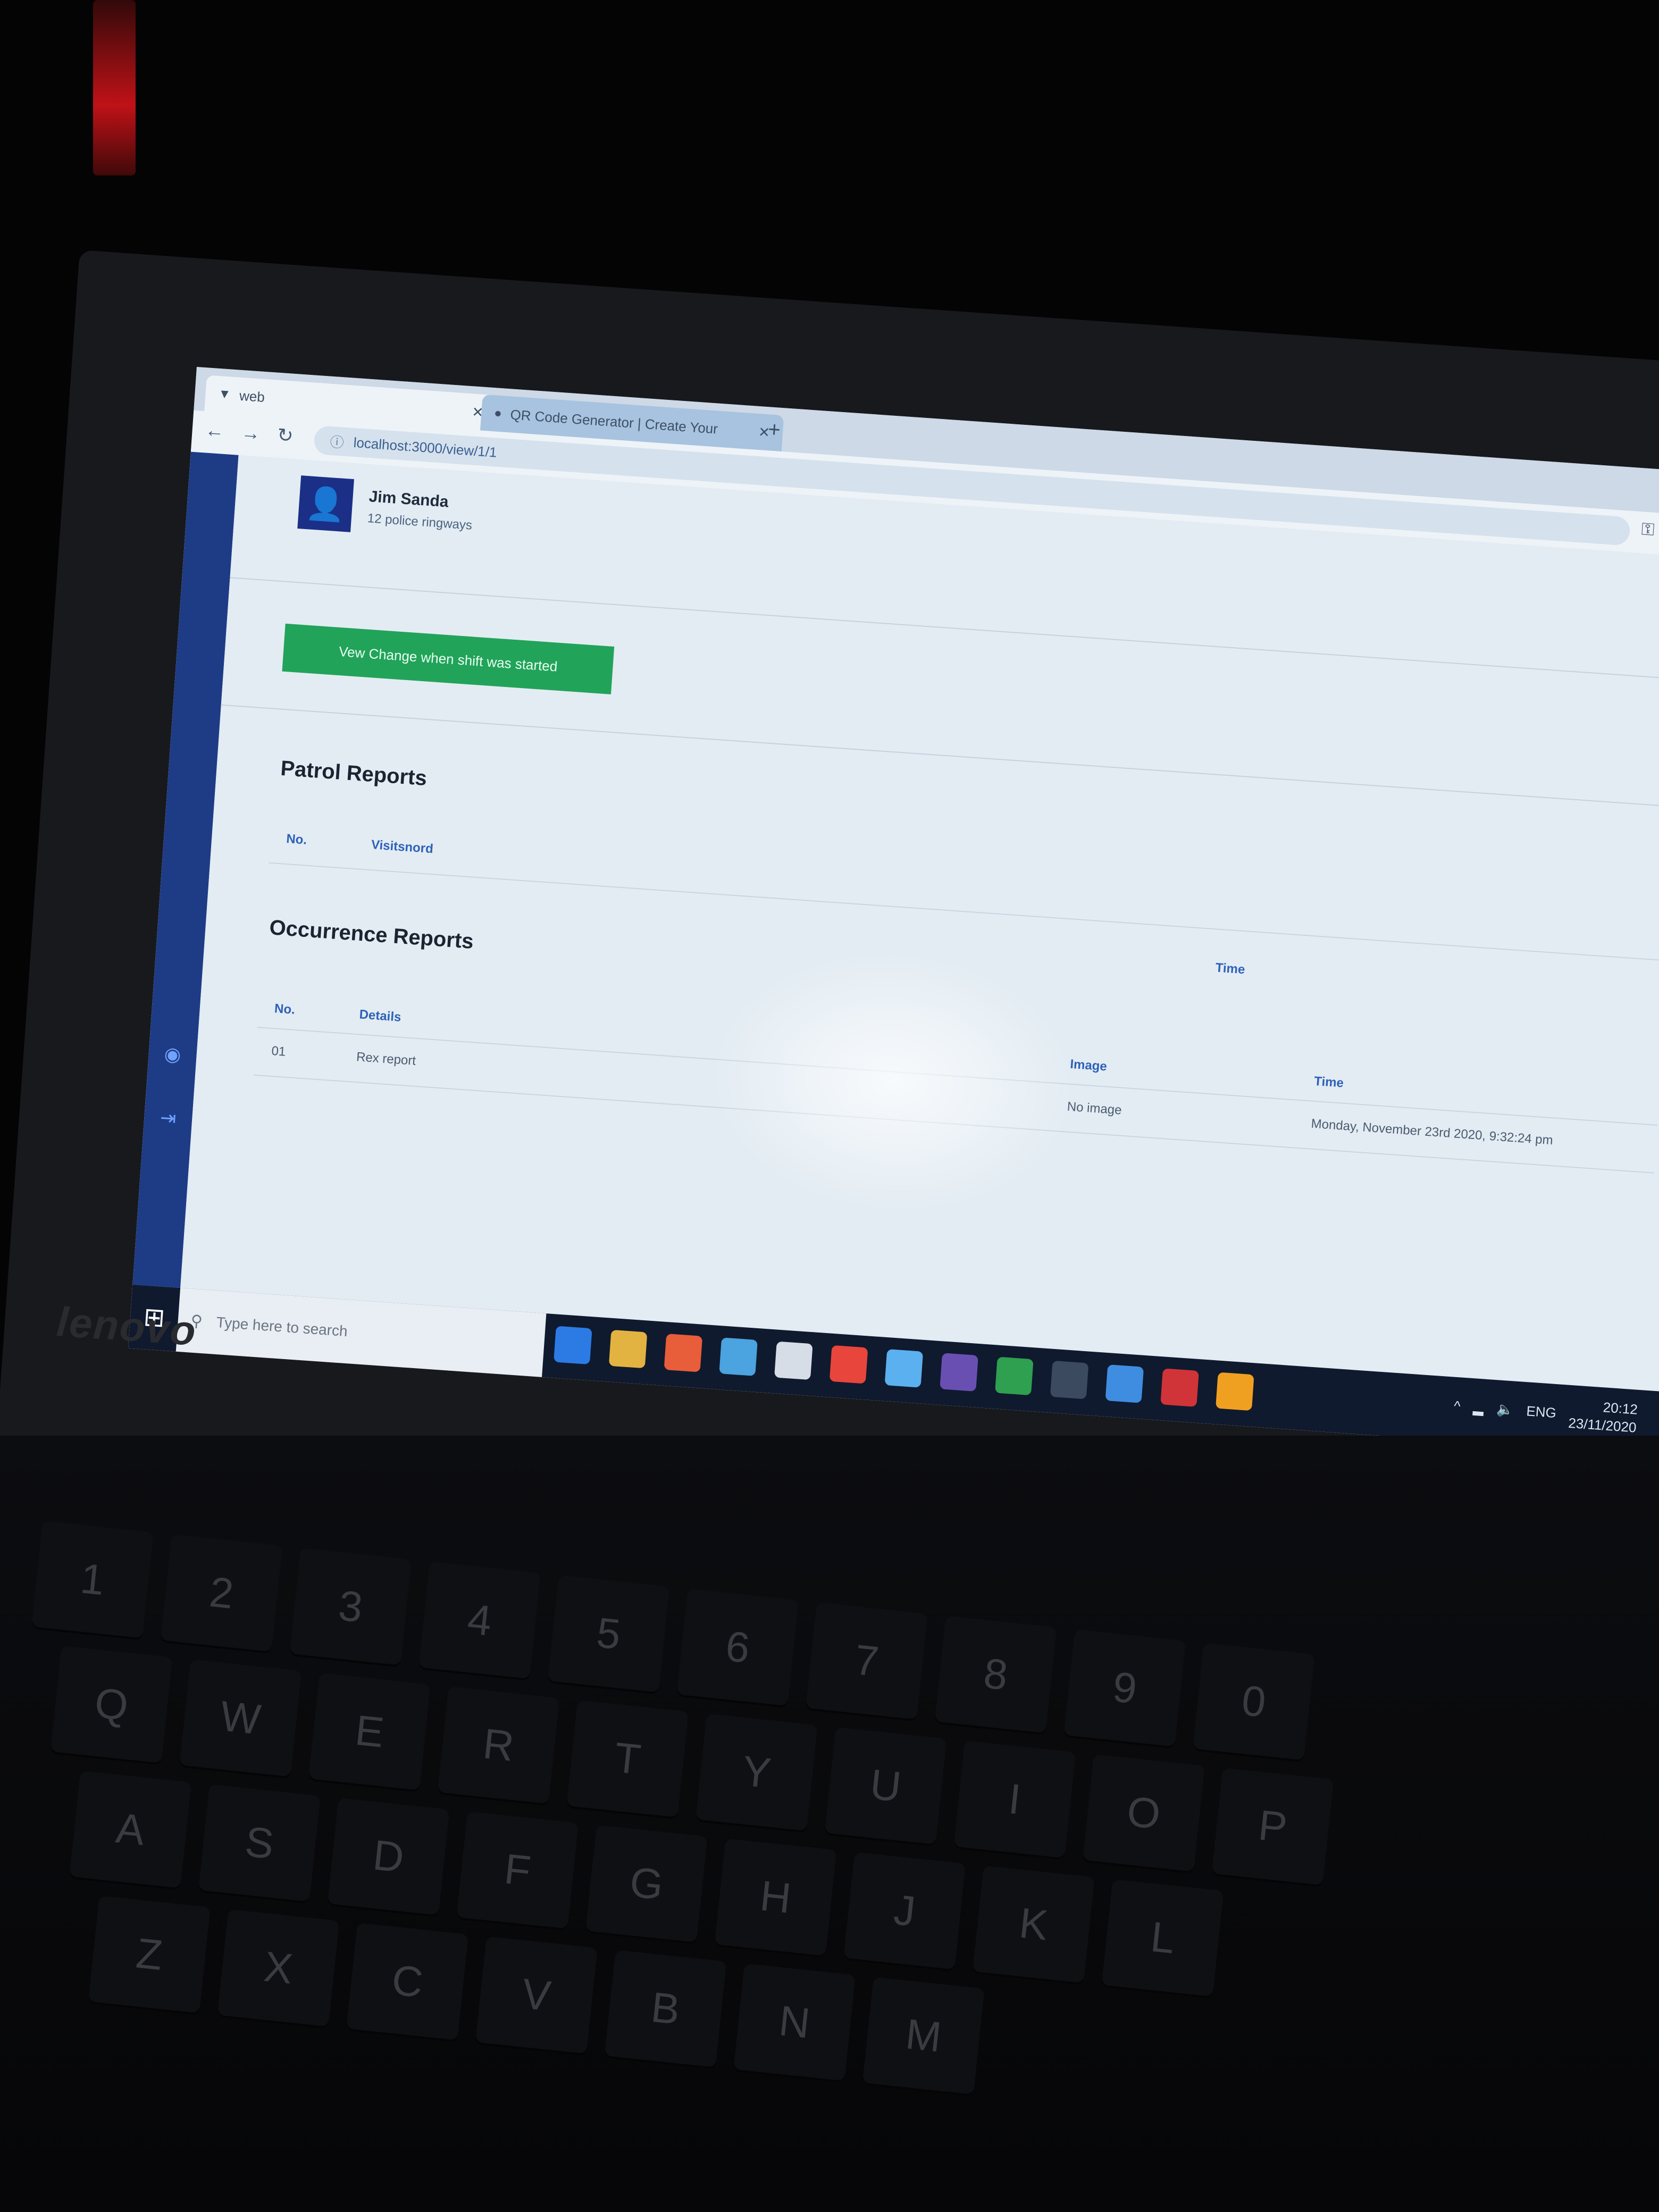  I want to click on keyboard-key: 4, so click(479, 1620).